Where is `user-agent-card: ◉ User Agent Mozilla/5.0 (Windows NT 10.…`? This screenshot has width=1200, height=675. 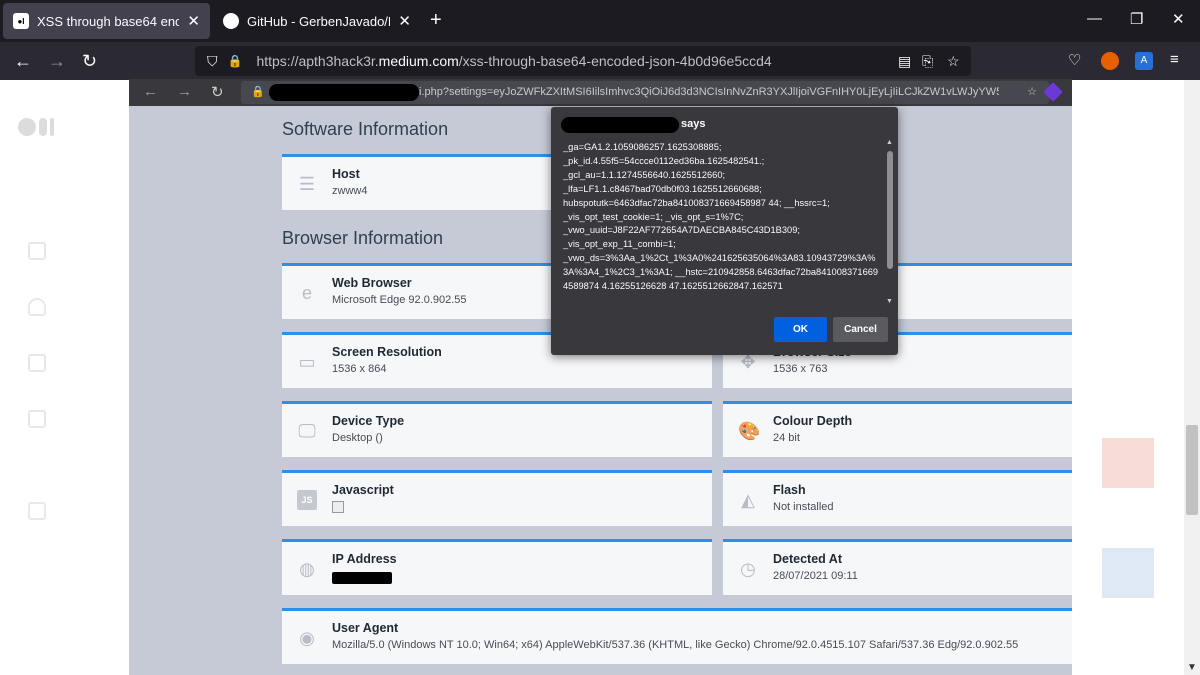
user-agent-card: ◉ User Agent Mozilla/5.0 (Windows NT 10.… is located at coordinates (677, 636).